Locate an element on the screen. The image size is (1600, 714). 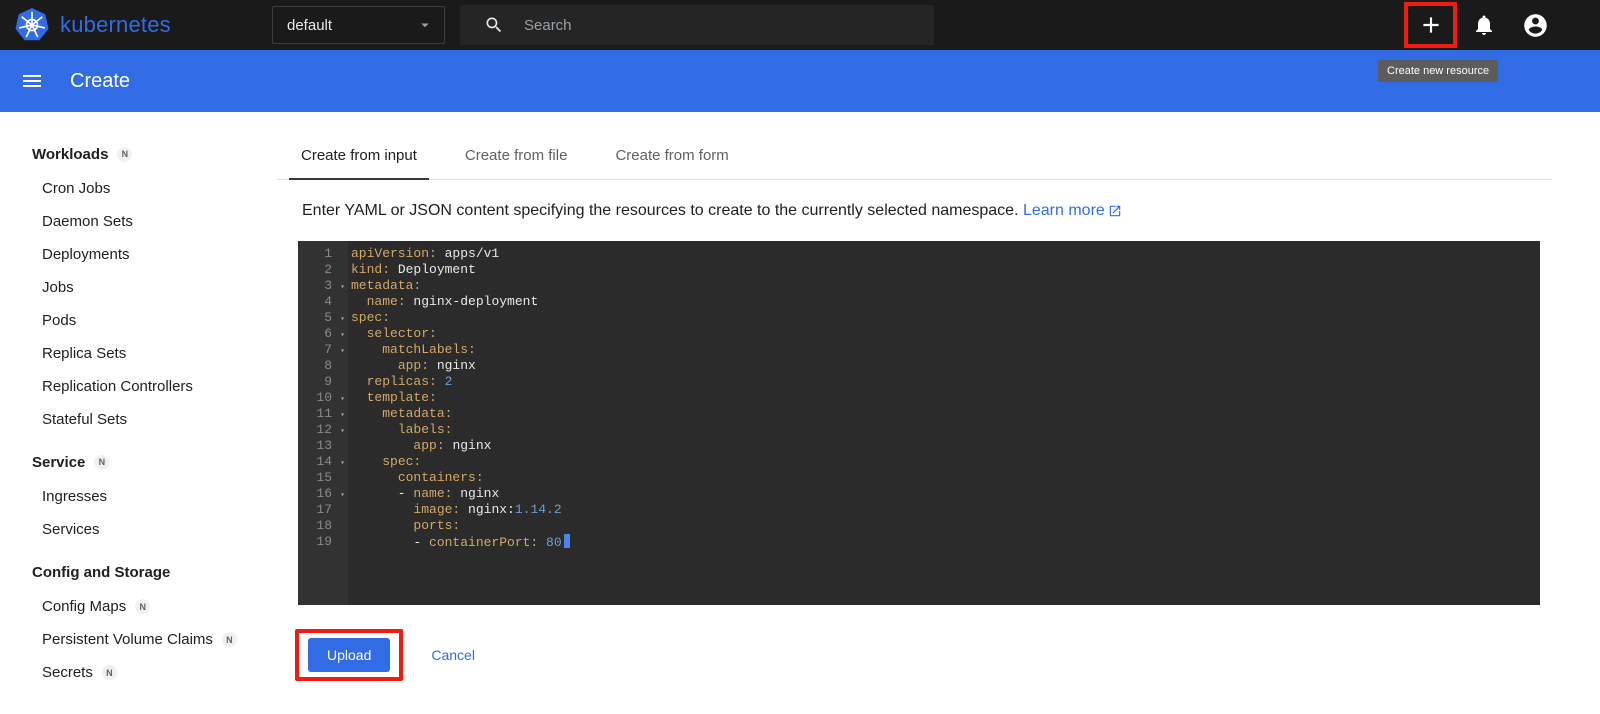
line-number: 18 is located at coordinates (324, 525).